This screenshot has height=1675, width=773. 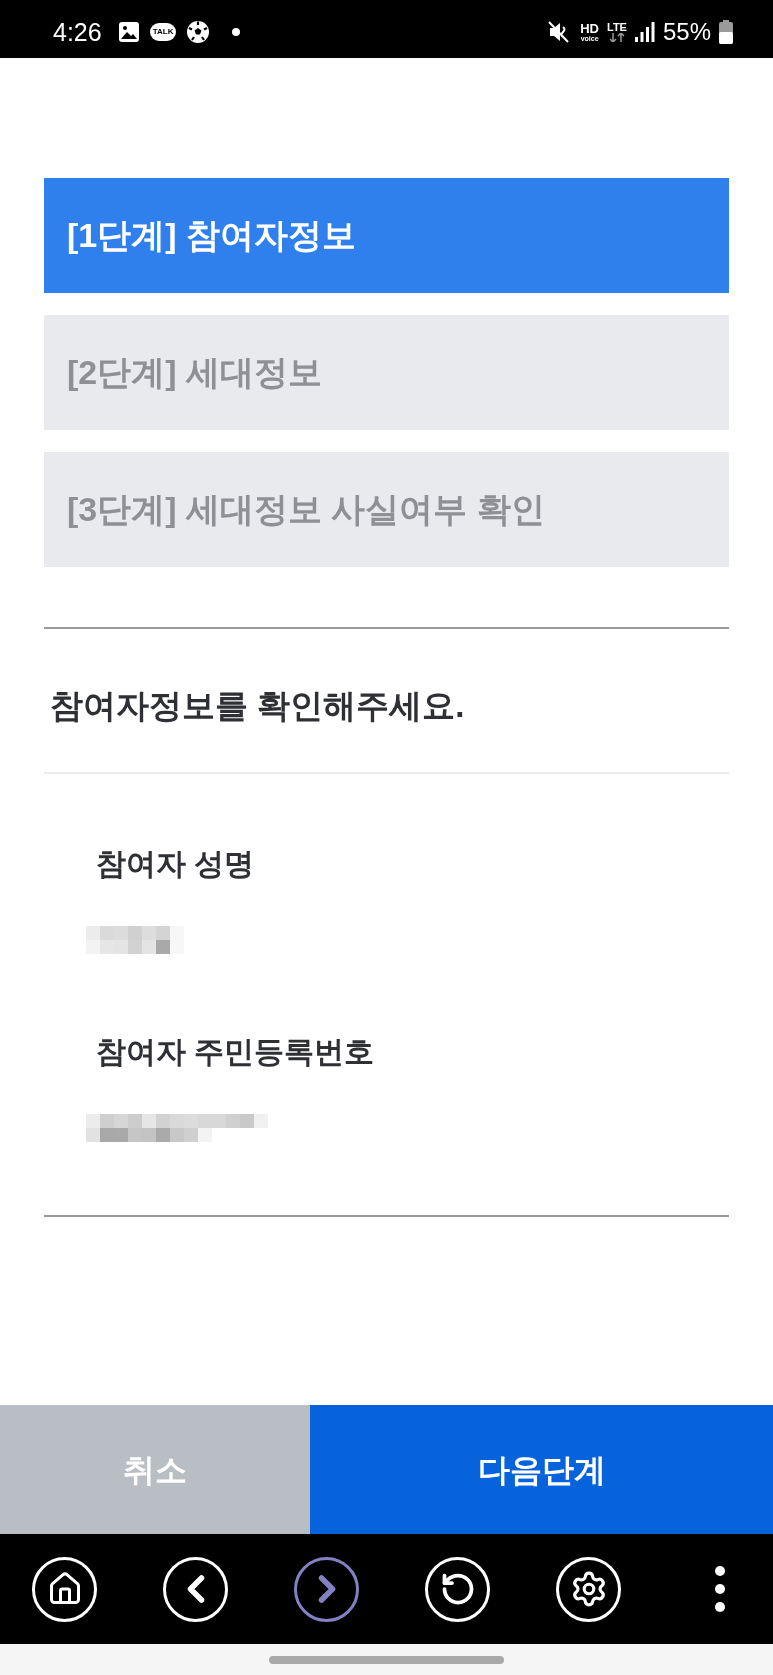 What do you see at coordinates (236, 32) in the screenshot?
I see `notification-dot-icon` at bounding box center [236, 32].